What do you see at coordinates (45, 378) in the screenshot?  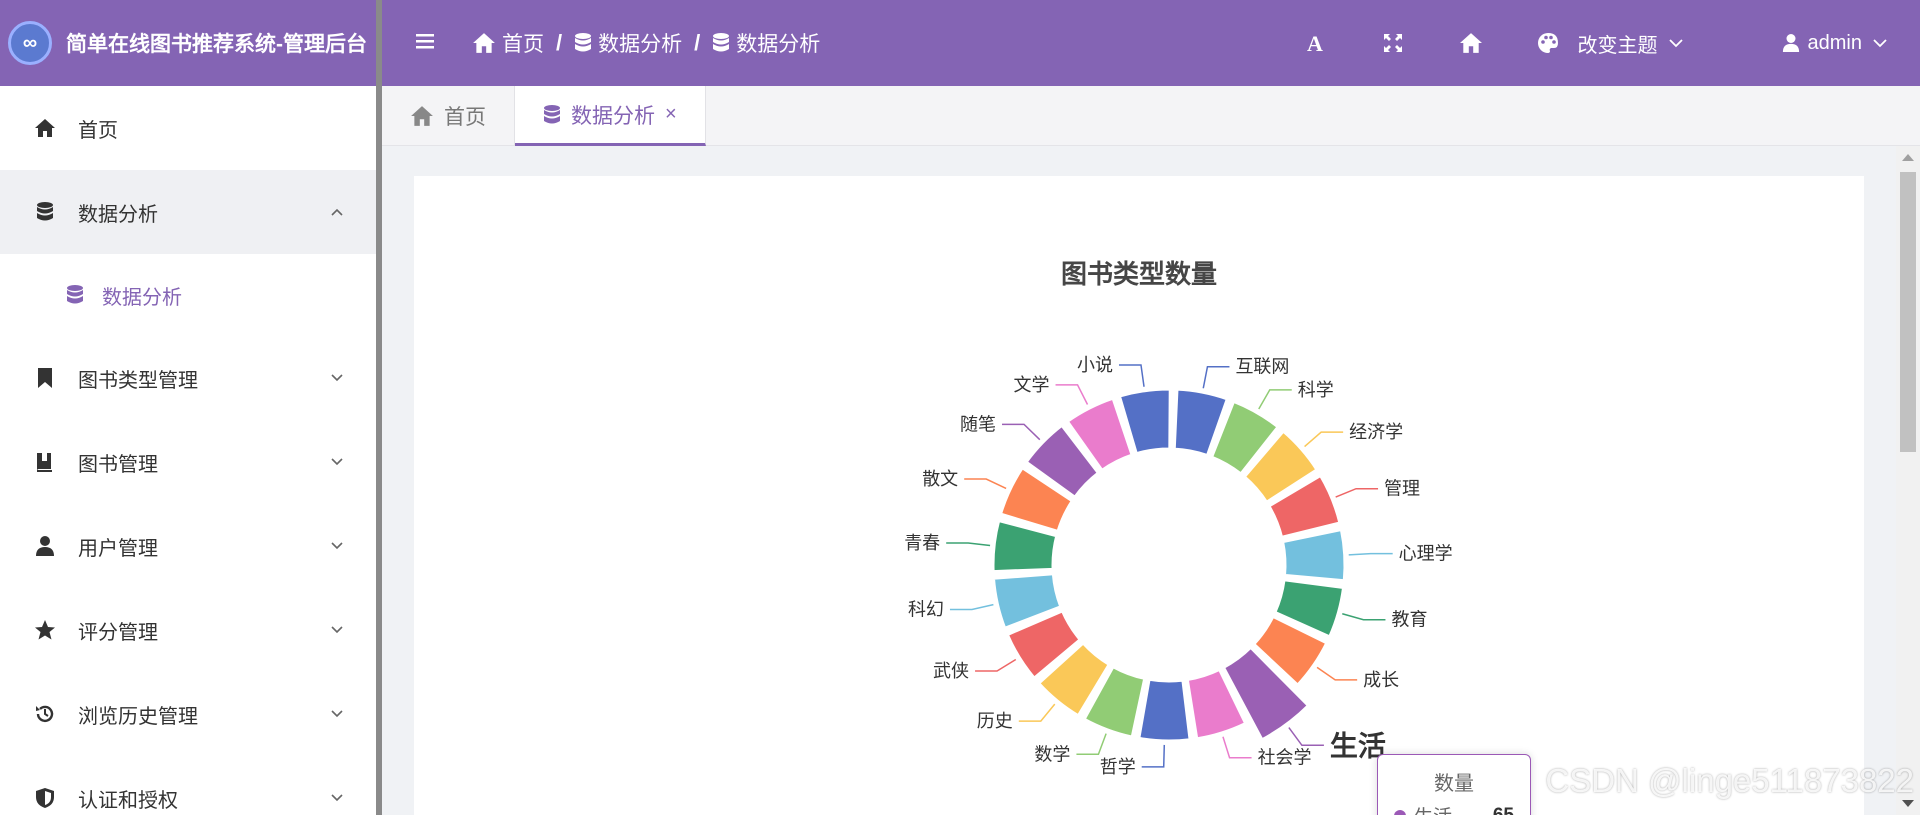 I see `bookmark-icon` at bounding box center [45, 378].